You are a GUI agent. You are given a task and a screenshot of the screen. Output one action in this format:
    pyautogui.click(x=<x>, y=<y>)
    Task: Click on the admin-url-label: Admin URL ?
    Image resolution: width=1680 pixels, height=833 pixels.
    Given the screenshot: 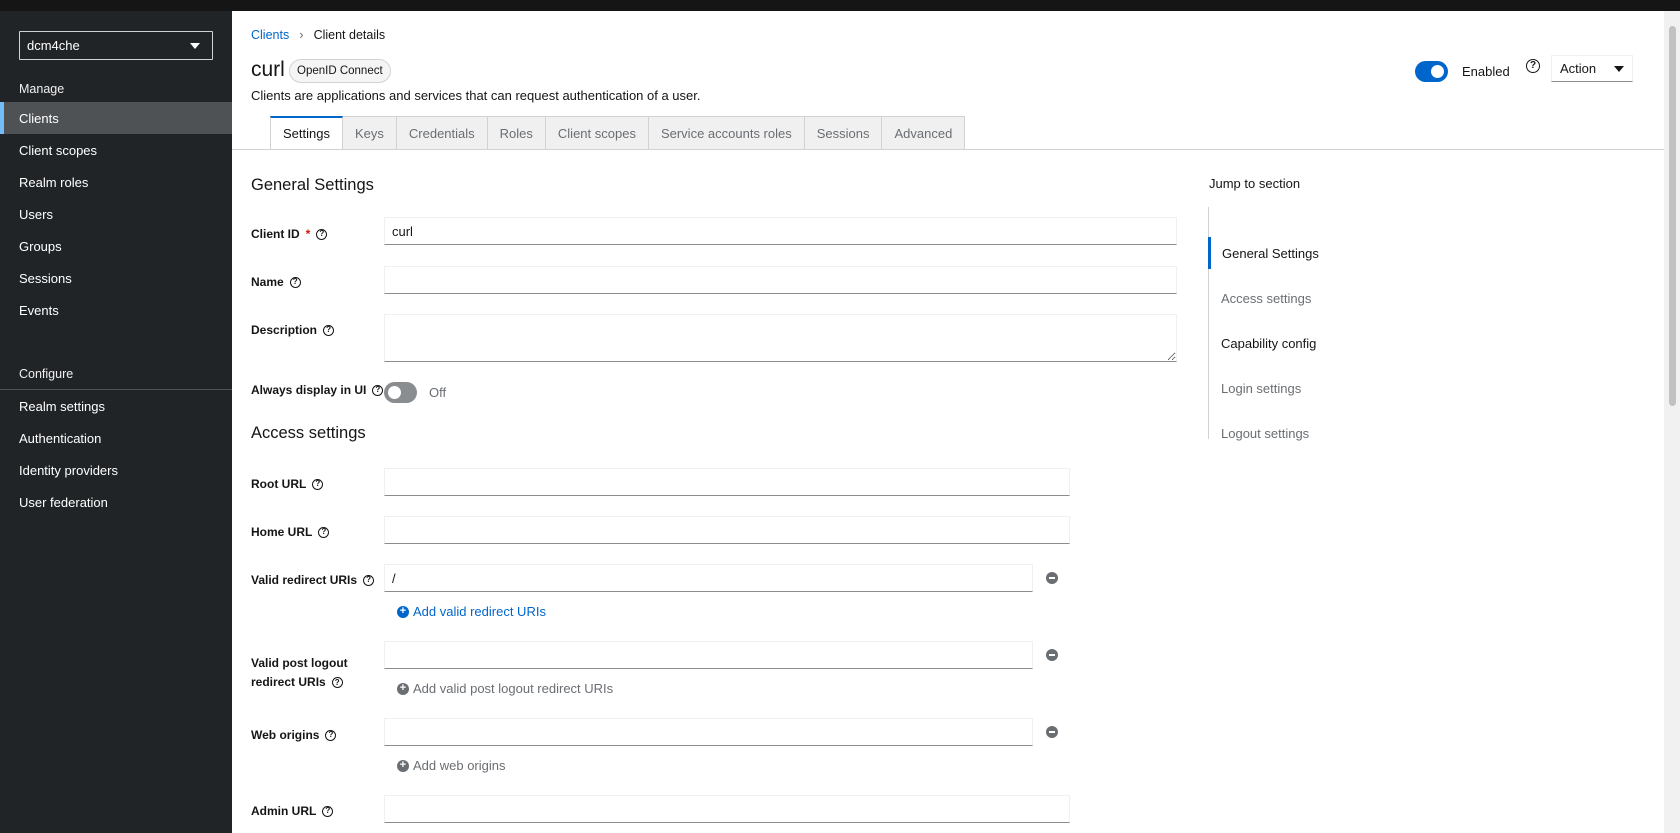 What is the action you would take?
    pyautogui.click(x=292, y=811)
    